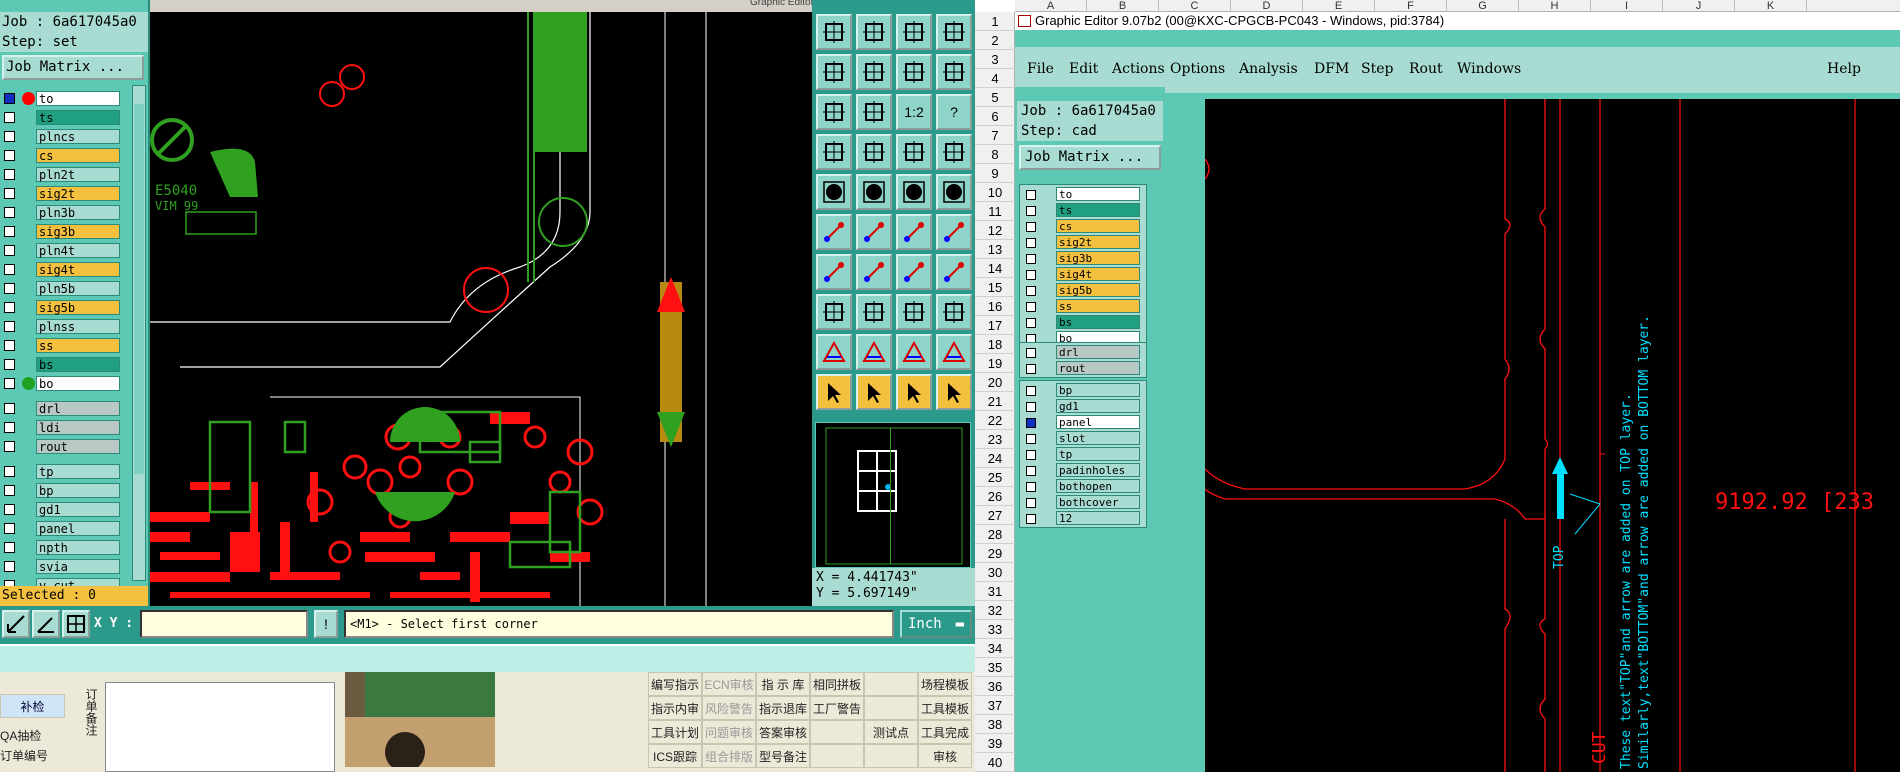 This screenshot has height=772, width=1900. Describe the element at coordinates (914, 32) in the screenshot. I see `tool-house-button` at that location.